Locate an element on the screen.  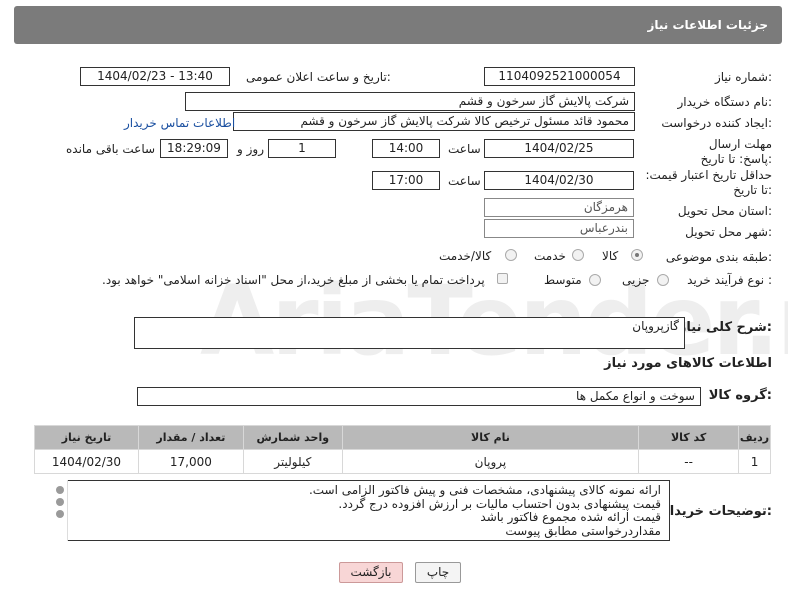
goods-group-field: سوخت و انواع مکمل ها is located at coordinates (419, 396).